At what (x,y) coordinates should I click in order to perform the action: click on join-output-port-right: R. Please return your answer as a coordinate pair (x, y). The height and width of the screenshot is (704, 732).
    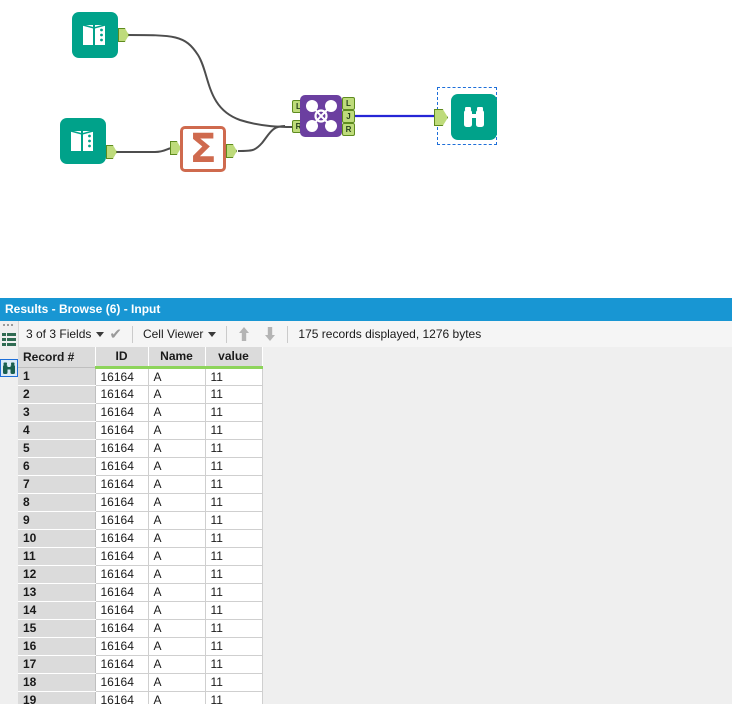
    Looking at the image, I should click on (348, 129).